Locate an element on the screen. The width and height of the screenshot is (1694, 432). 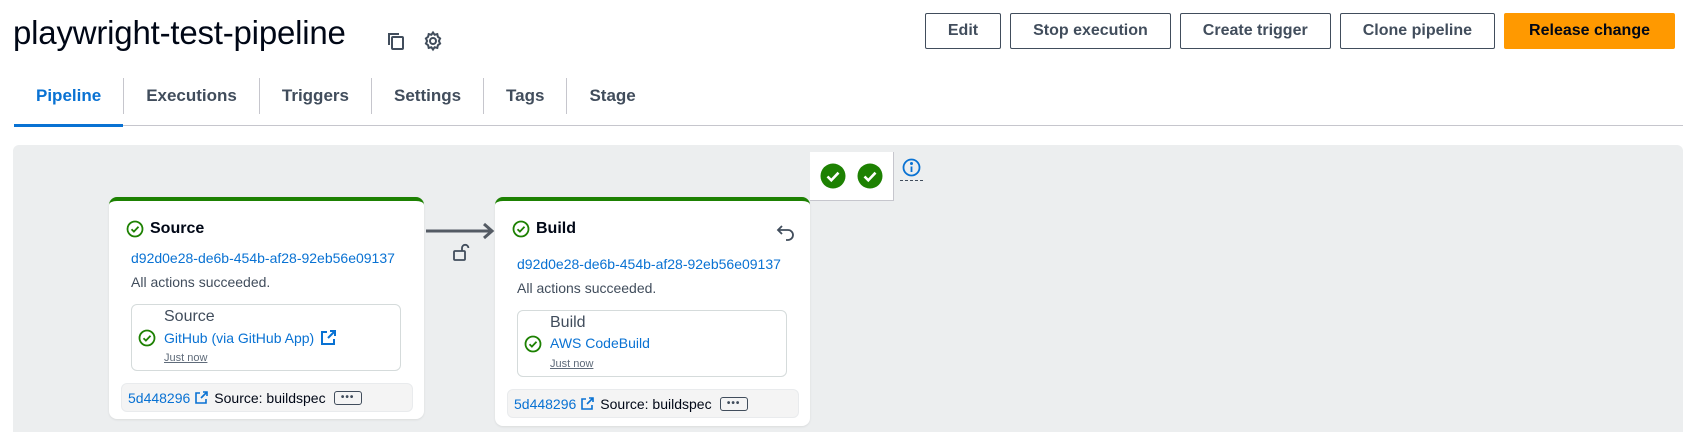
stage-name: Build is located at coordinates (556, 228).